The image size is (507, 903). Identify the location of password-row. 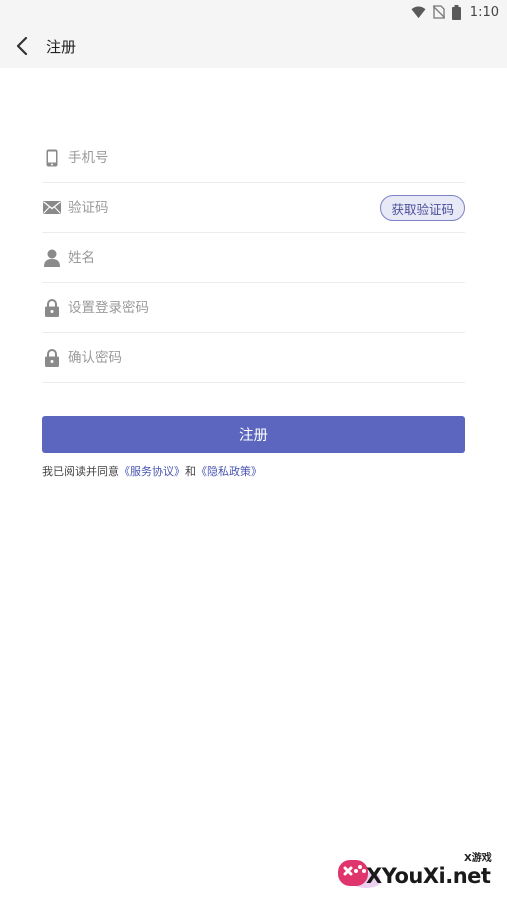
(253, 308).